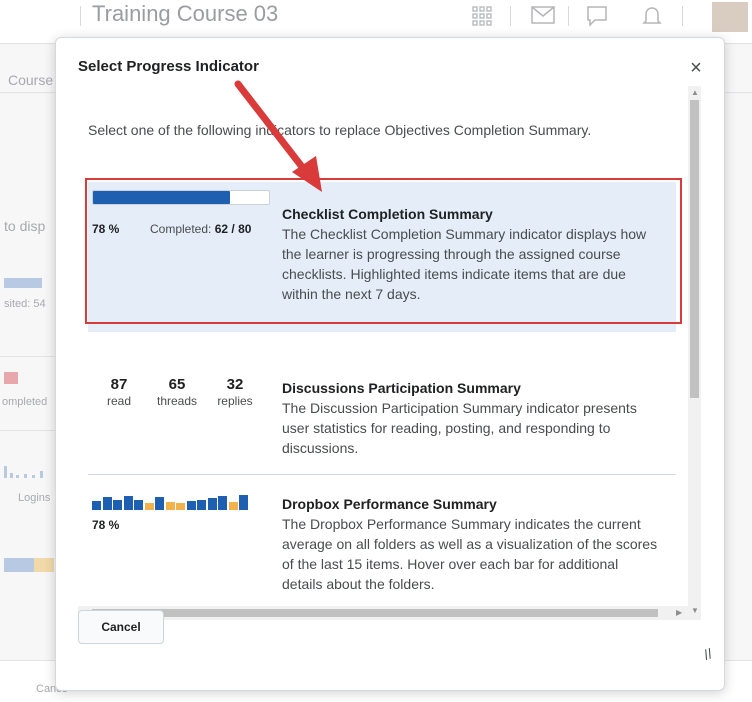  Describe the element at coordinates (25, 304) in the screenshot. I see `bg-label: sited: 54` at that location.